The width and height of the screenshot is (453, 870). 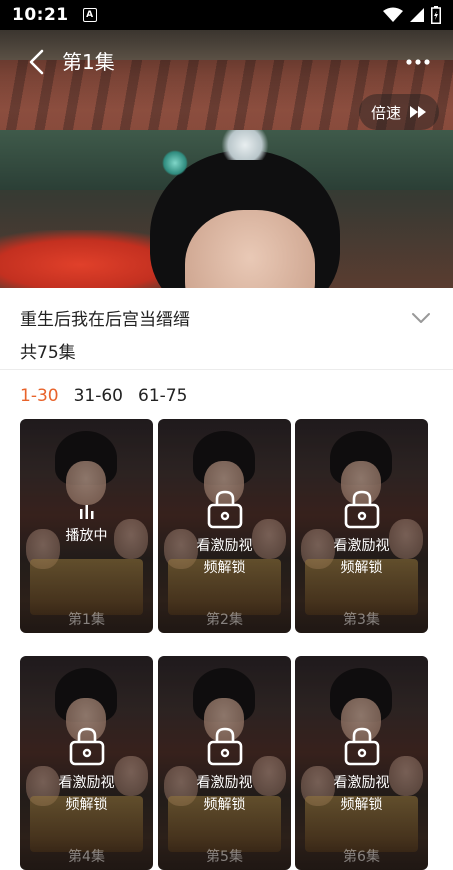 I want to click on status-icons, so click(x=412, y=15).